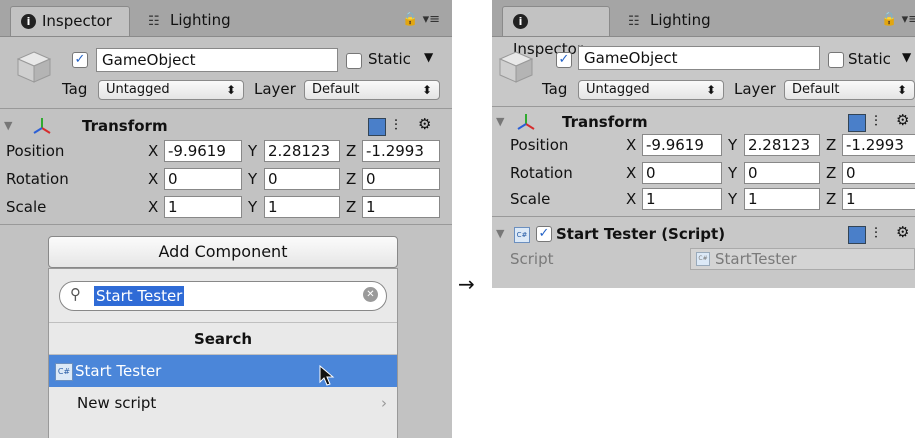 Image resolution: width=915 pixels, height=438 pixels. What do you see at coordinates (384, 403) in the screenshot?
I see `chevron-right-icon: ›` at bounding box center [384, 403].